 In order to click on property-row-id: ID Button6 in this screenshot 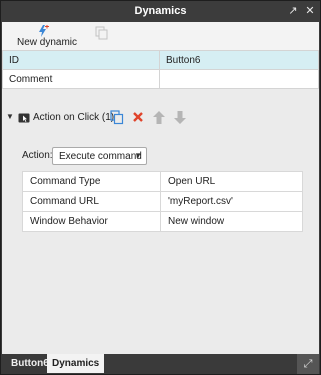, I will do `click(160, 60)`.